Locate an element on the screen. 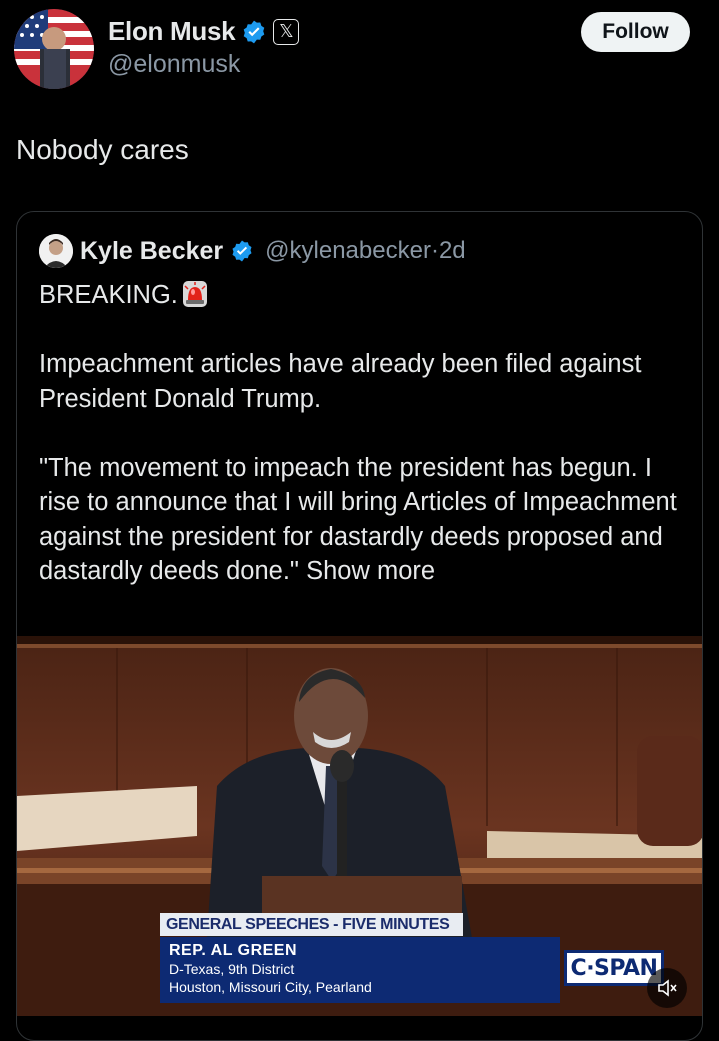  speaker-muted-icon is located at coordinates (667, 988).